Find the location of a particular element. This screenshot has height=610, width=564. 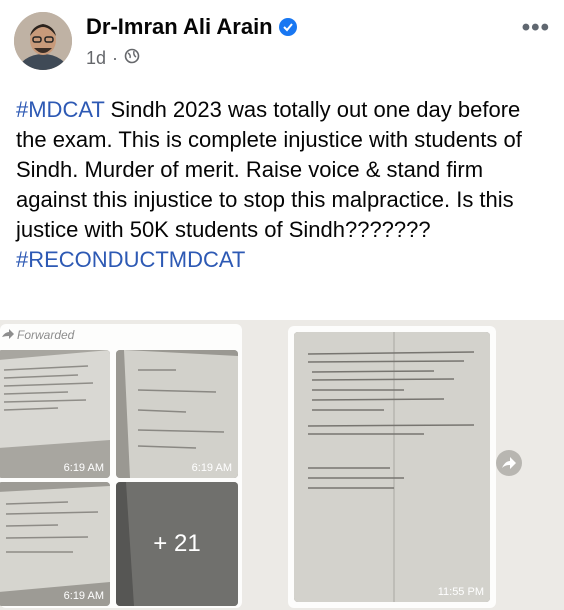

share-icon is located at coordinates (509, 463).